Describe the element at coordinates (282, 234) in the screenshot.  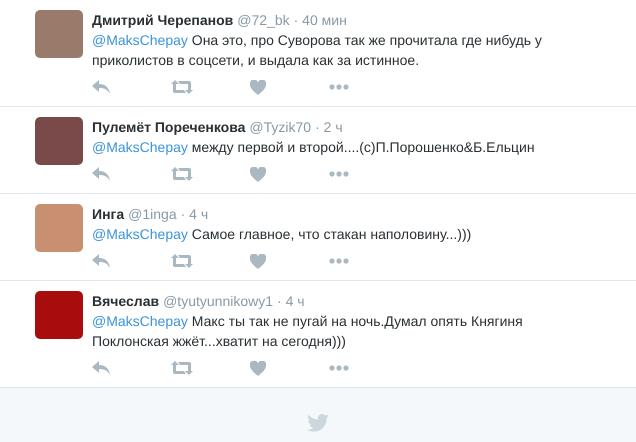
I see `tweet-text: @MaksChepay Самое главное, что стакан наполовину...)))` at that location.